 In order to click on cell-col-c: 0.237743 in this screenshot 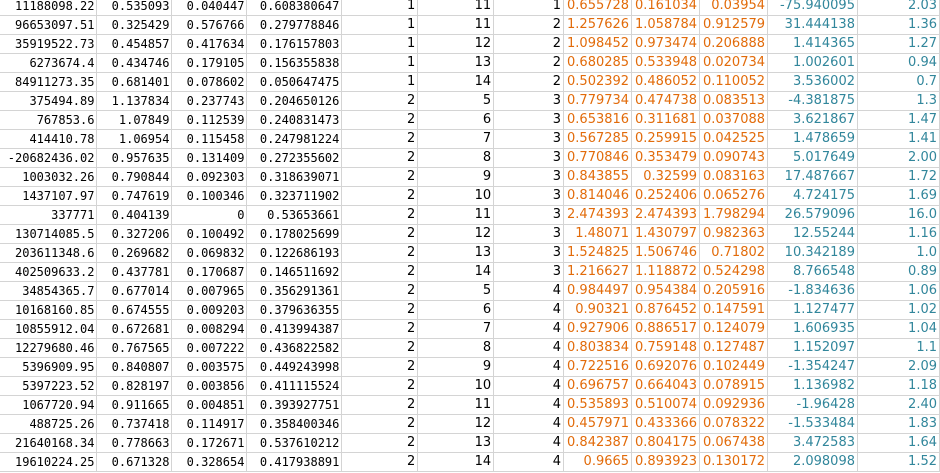, I will do `click(209, 101)`.